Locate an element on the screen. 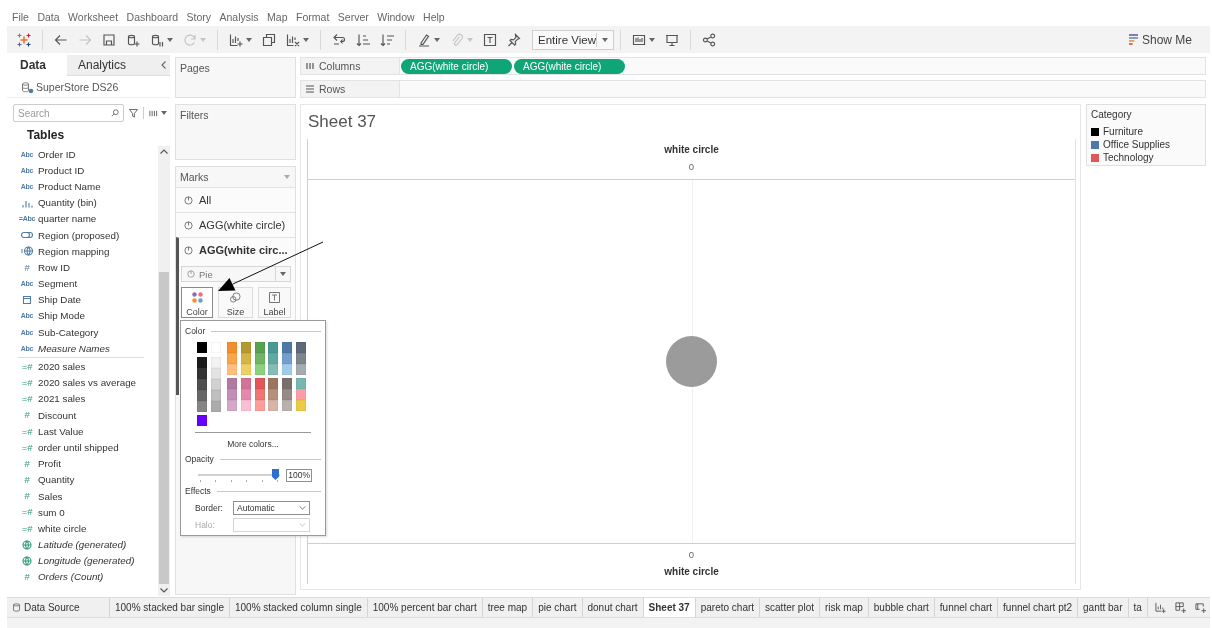 The width and height of the screenshot is (1212, 628). menu-item: Help is located at coordinates (434, 16).